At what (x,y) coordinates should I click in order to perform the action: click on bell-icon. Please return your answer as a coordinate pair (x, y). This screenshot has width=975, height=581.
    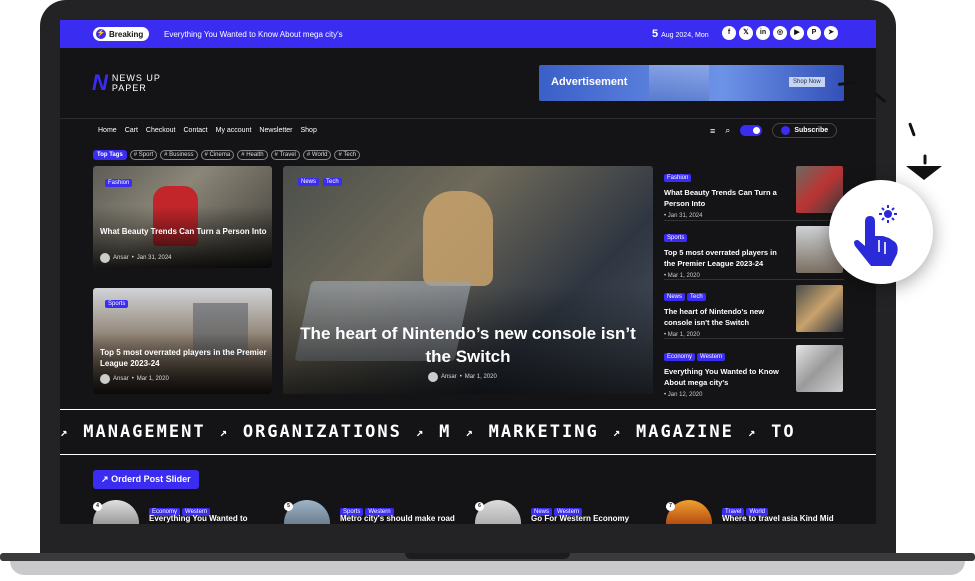
    Looking at the image, I should click on (786, 130).